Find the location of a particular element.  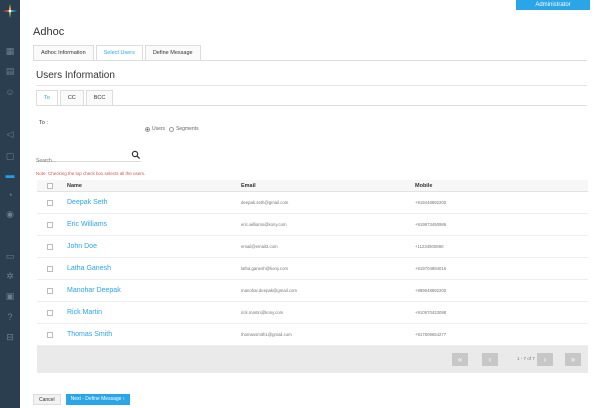

user-name-link: Thomas Smith is located at coordinates (150, 334).